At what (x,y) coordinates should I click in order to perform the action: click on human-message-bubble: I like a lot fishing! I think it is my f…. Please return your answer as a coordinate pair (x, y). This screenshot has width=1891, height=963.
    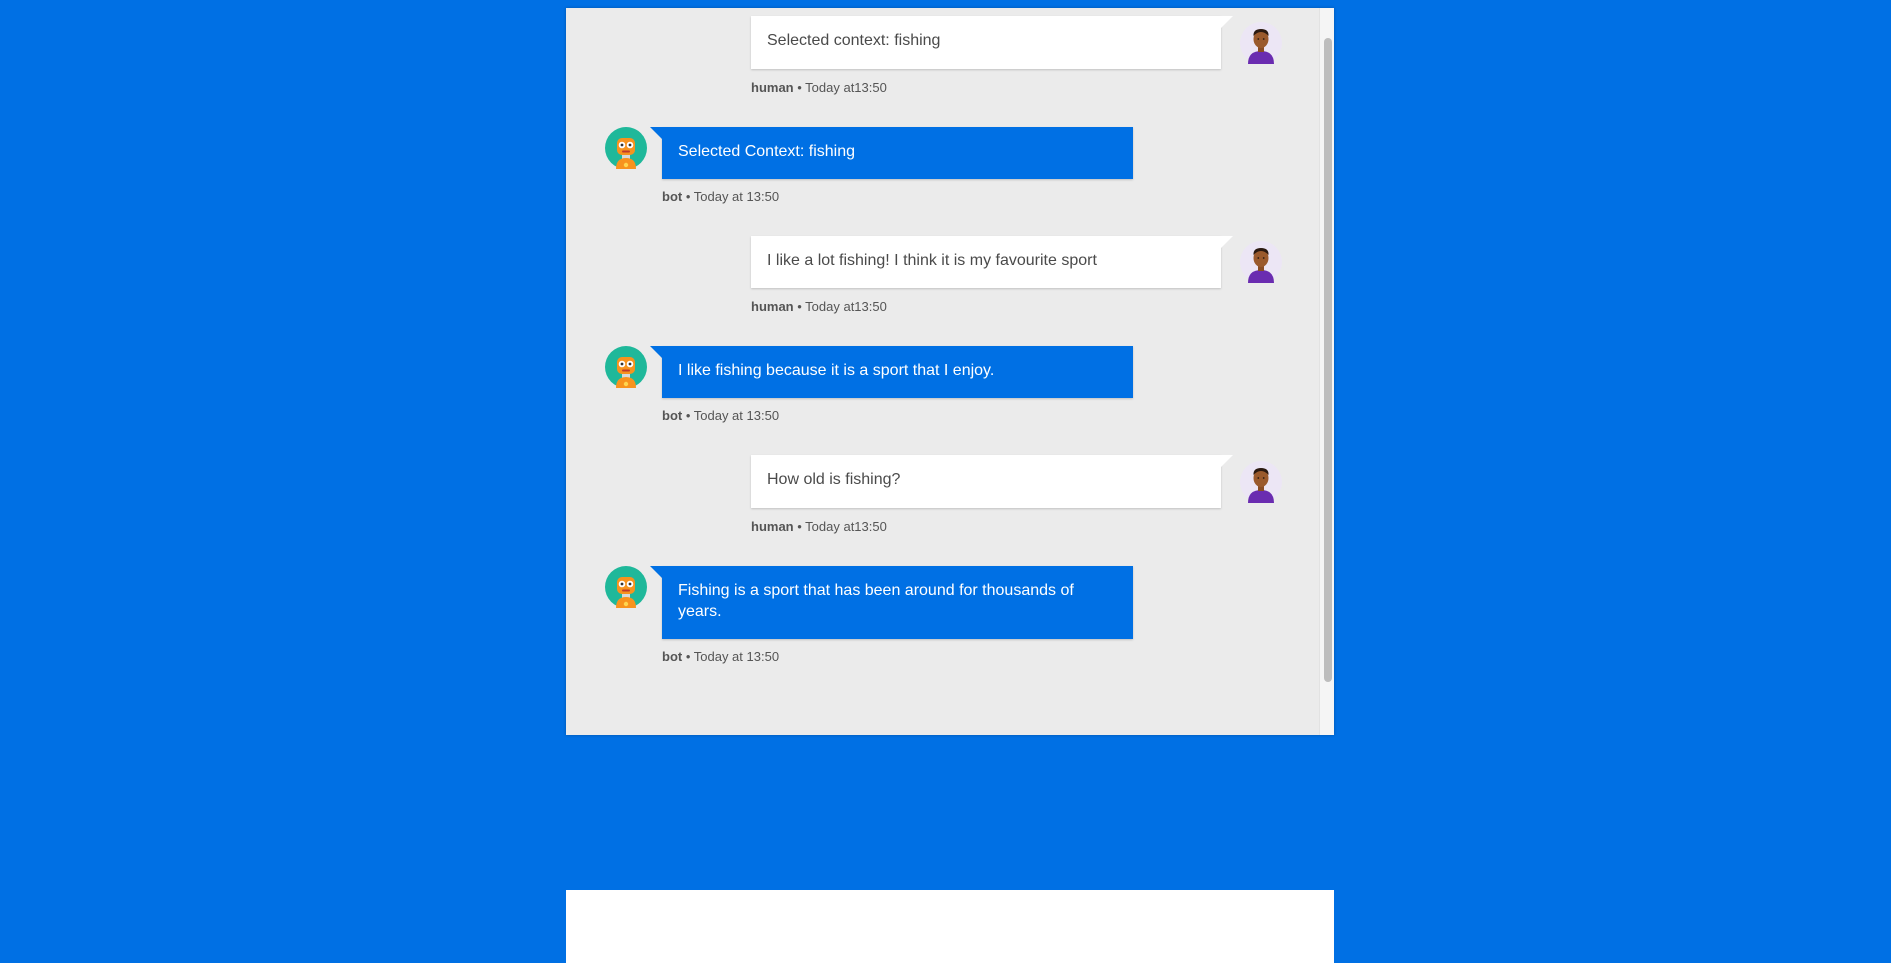
    Looking at the image, I should click on (992, 262).